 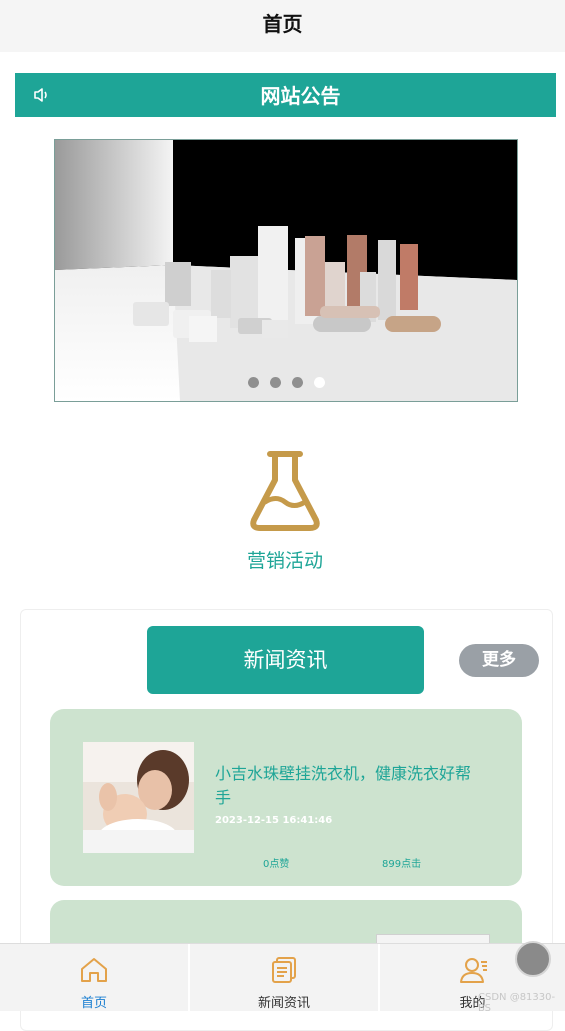 What do you see at coordinates (319, 382) in the screenshot?
I see `carousel-dot-active` at bounding box center [319, 382].